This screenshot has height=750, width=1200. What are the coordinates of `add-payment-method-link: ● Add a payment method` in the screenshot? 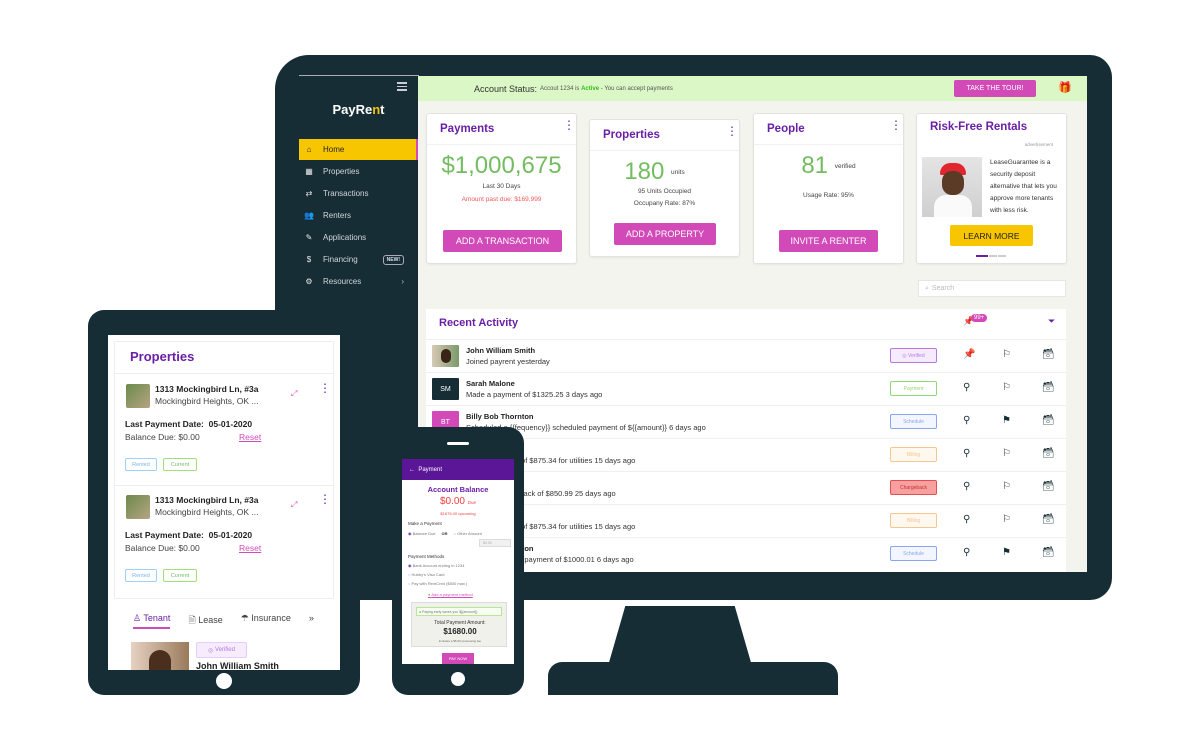 It's located at (450, 594).